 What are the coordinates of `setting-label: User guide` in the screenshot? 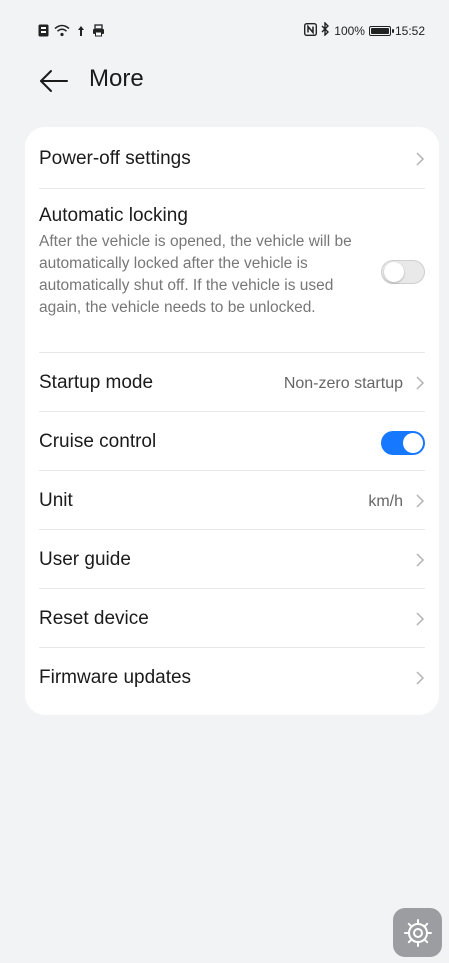 It's located at (85, 559).